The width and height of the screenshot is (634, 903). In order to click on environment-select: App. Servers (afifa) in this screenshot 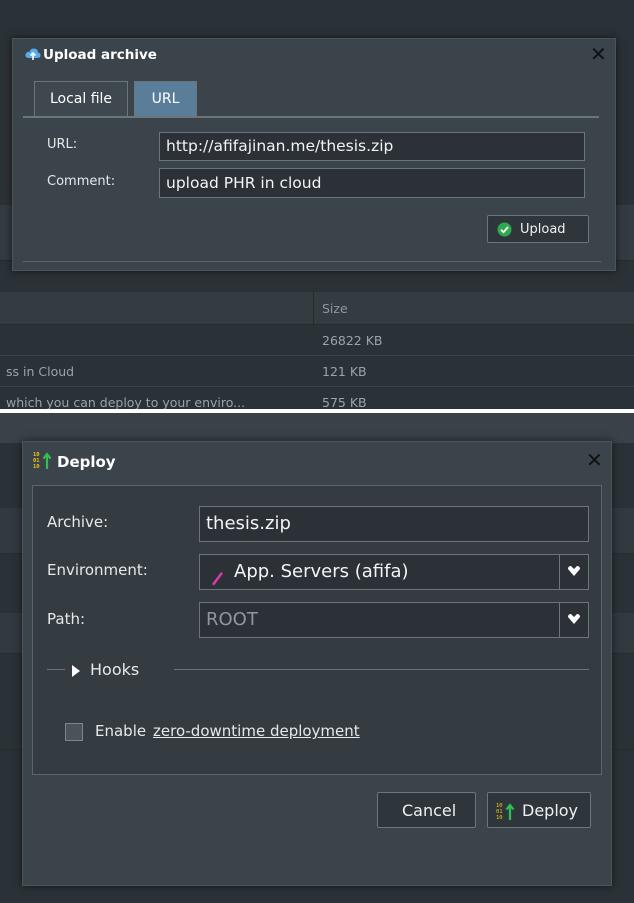, I will do `click(394, 572)`.